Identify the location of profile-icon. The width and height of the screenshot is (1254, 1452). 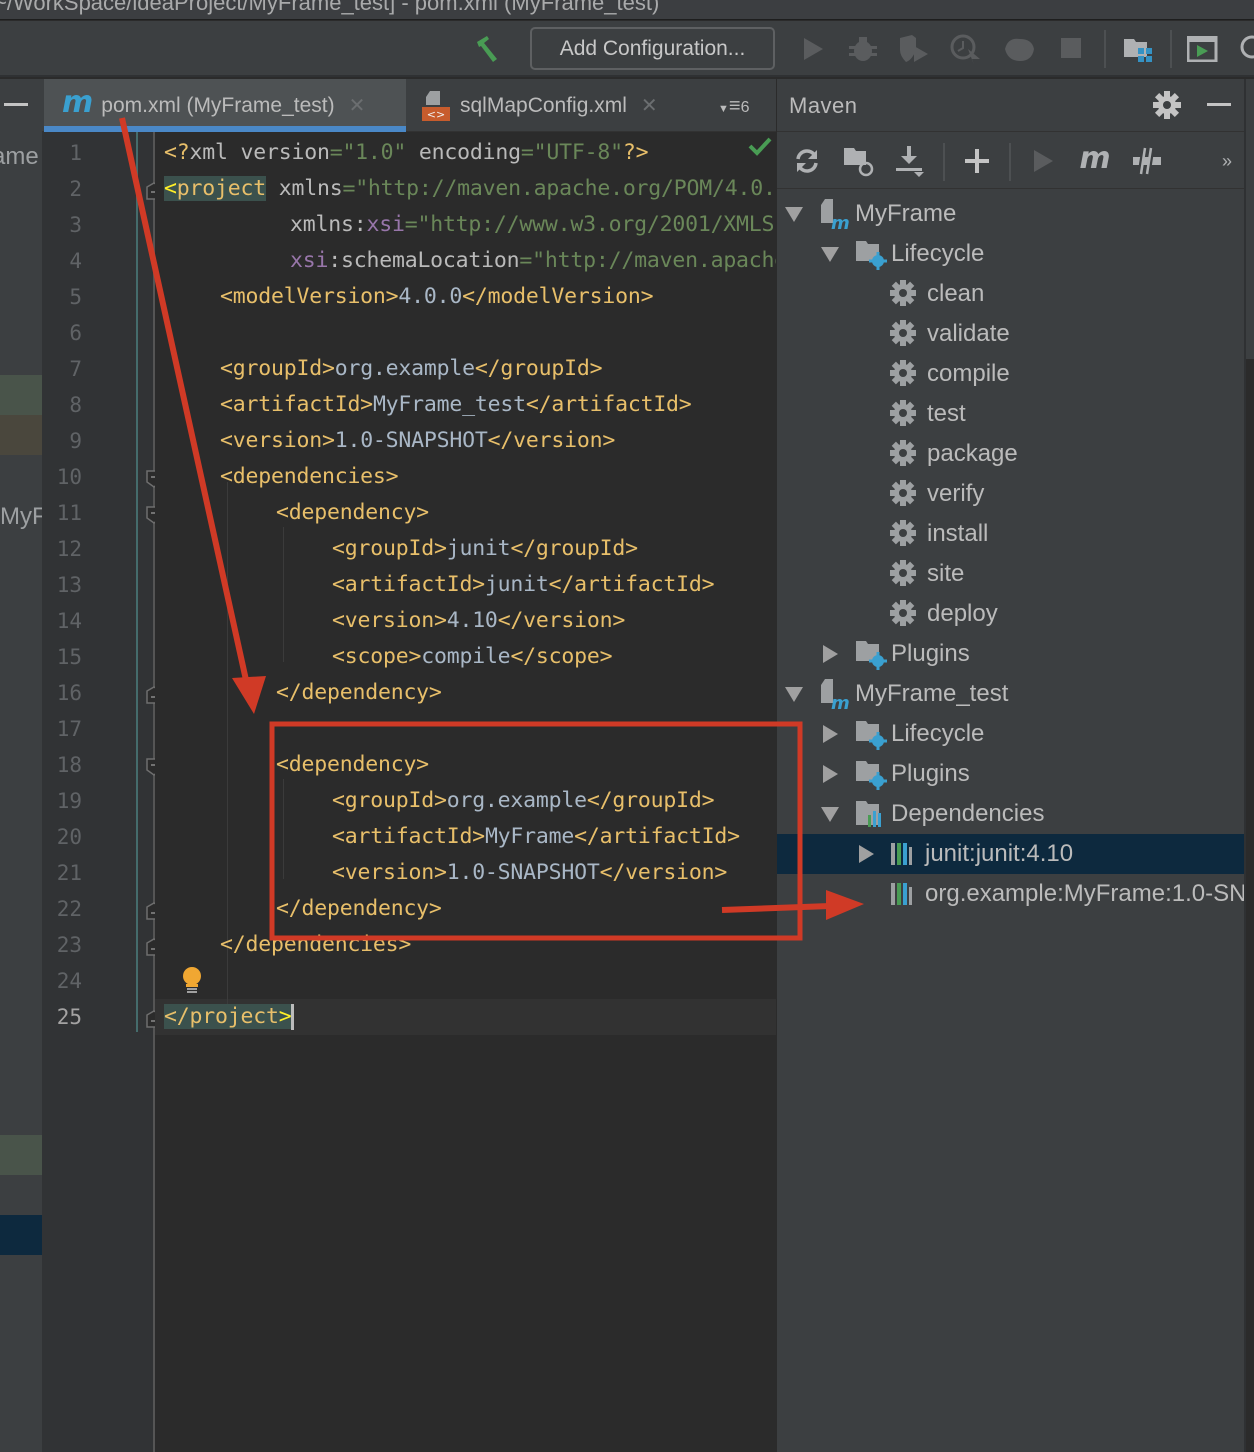
(967, 49).